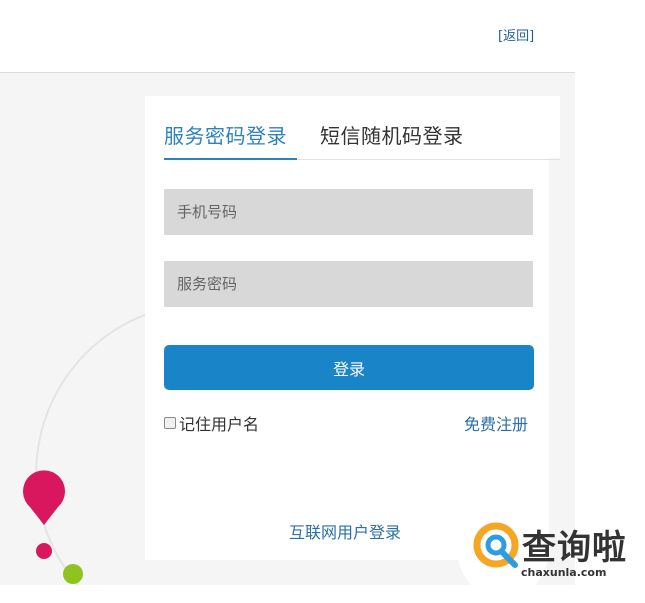 The image size is (645, 603). Describe the element at coordinates (496, 423) in the screenshot. I see `register-link: 免费注册` at that location.